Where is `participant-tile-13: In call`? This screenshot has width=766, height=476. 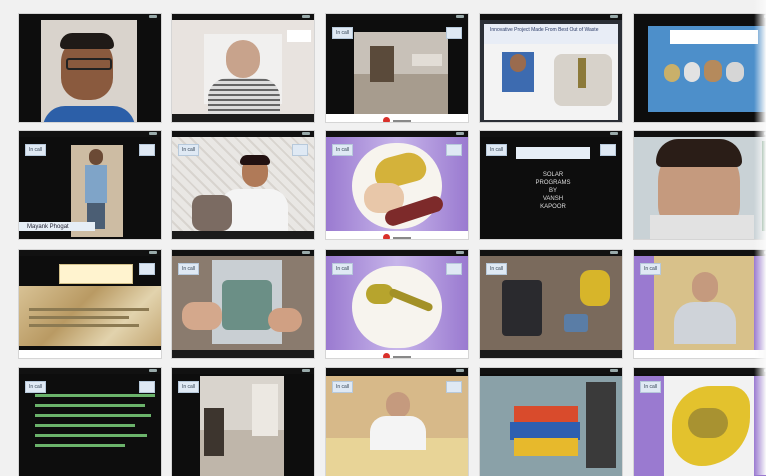
participant-tile-13: In call is located at coordinates (397, 304).